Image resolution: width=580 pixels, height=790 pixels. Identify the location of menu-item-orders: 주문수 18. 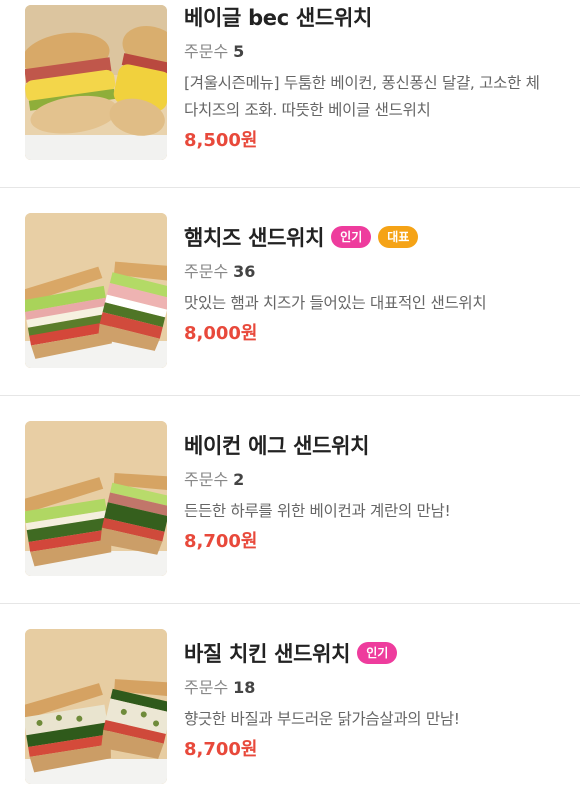
(374, 688).